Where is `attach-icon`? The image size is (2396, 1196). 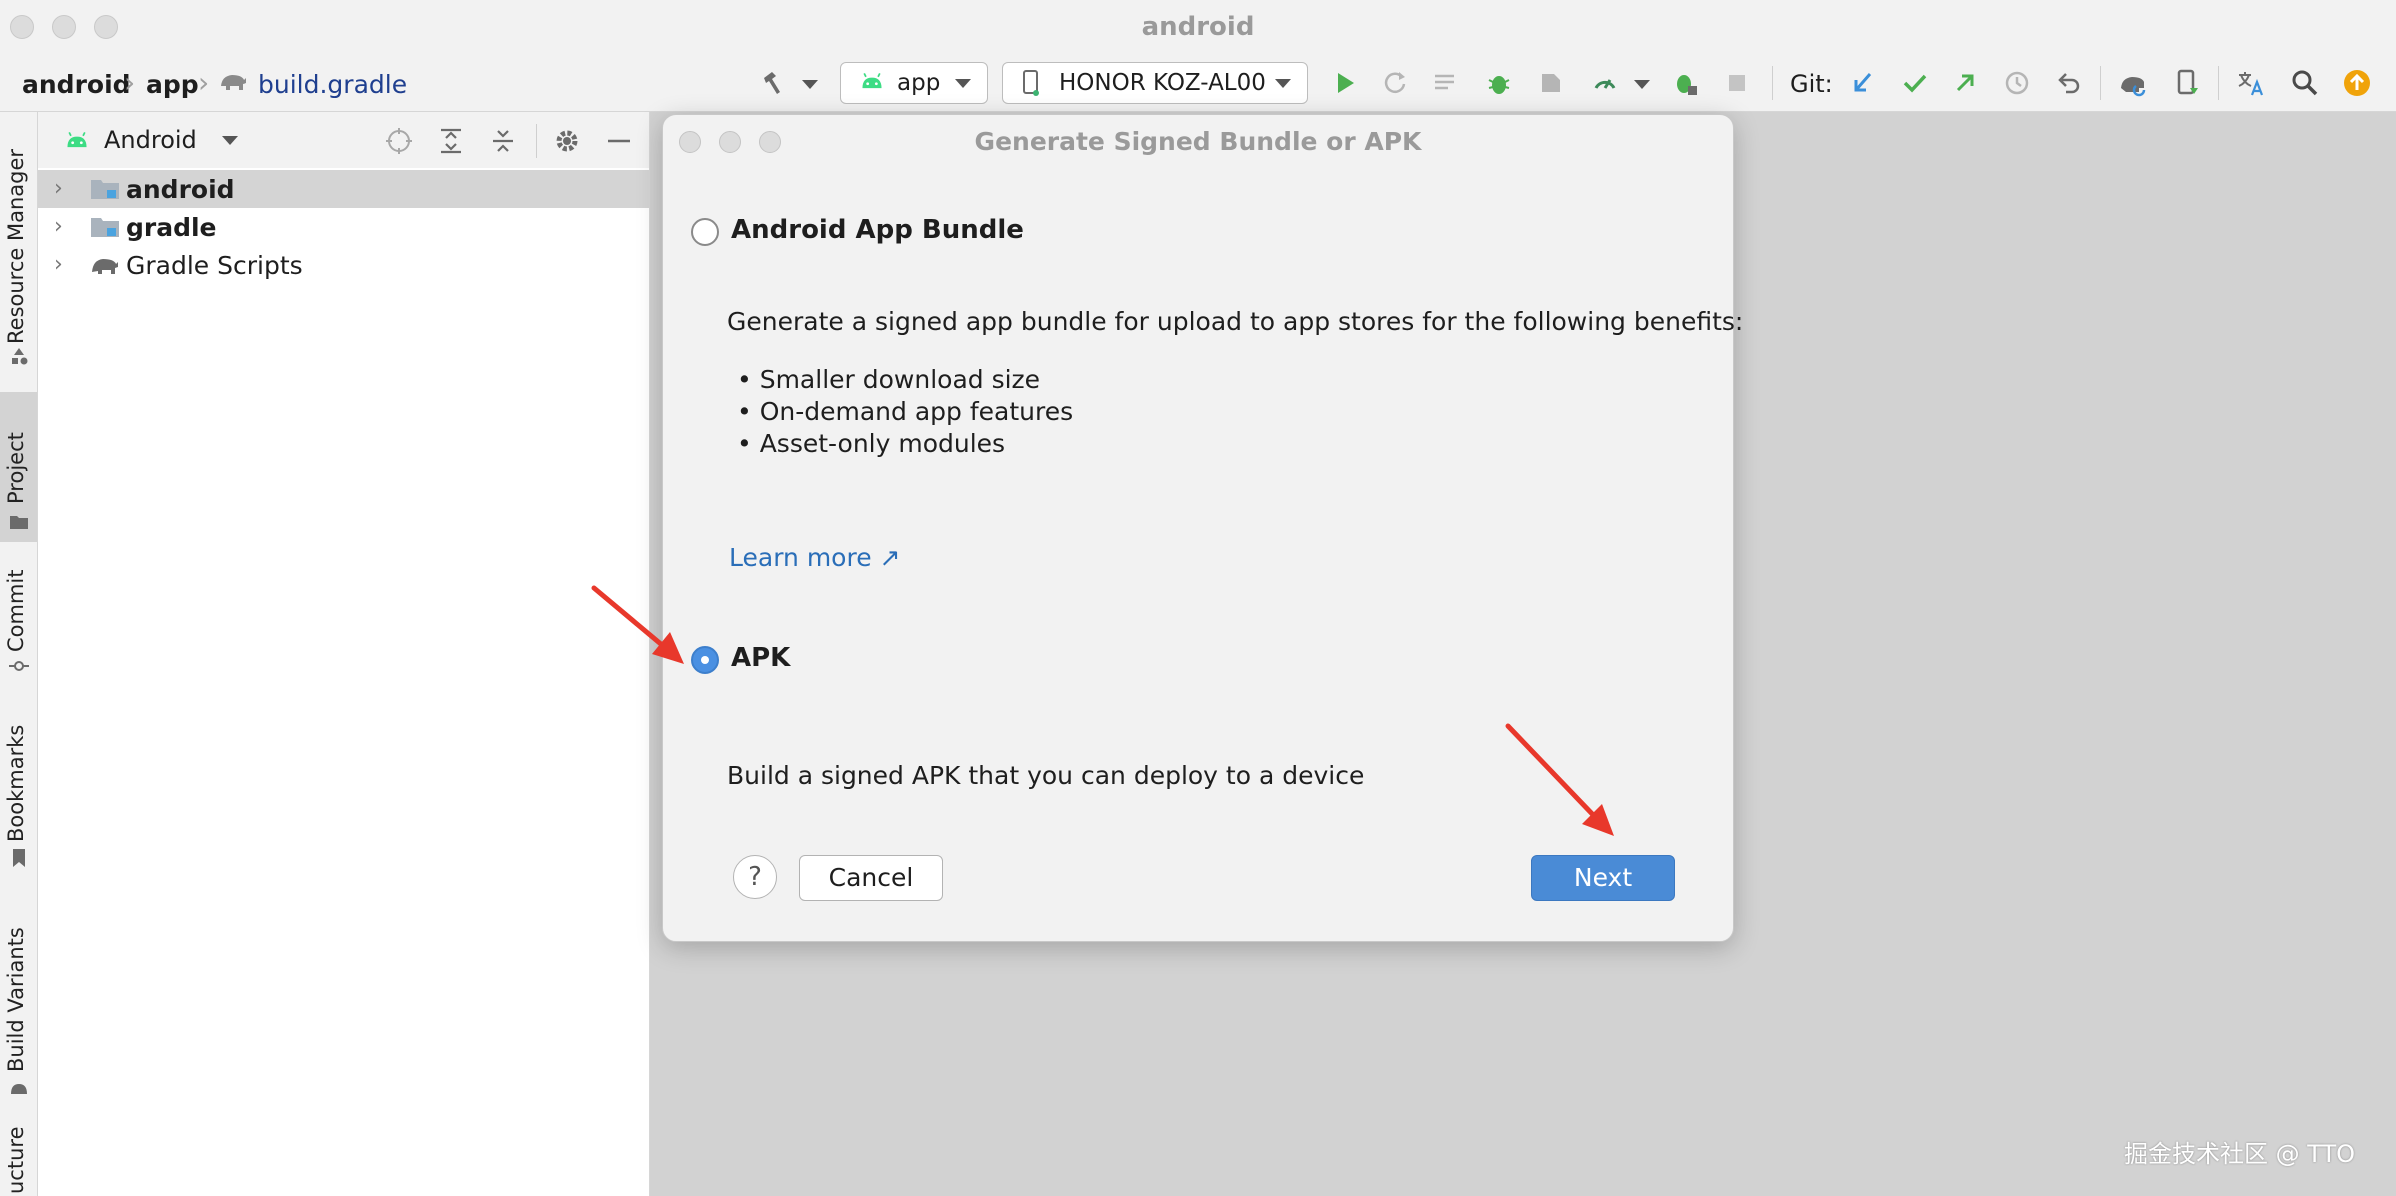
attach-icon is located at coordinates (1605, 83).